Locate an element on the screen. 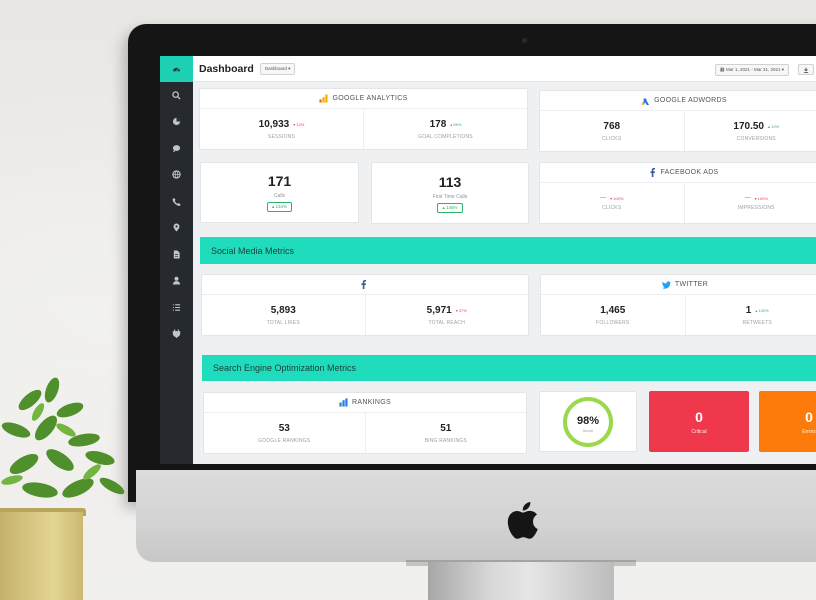 The image size is (816, 600). camera is located at coordinates (524, 40).